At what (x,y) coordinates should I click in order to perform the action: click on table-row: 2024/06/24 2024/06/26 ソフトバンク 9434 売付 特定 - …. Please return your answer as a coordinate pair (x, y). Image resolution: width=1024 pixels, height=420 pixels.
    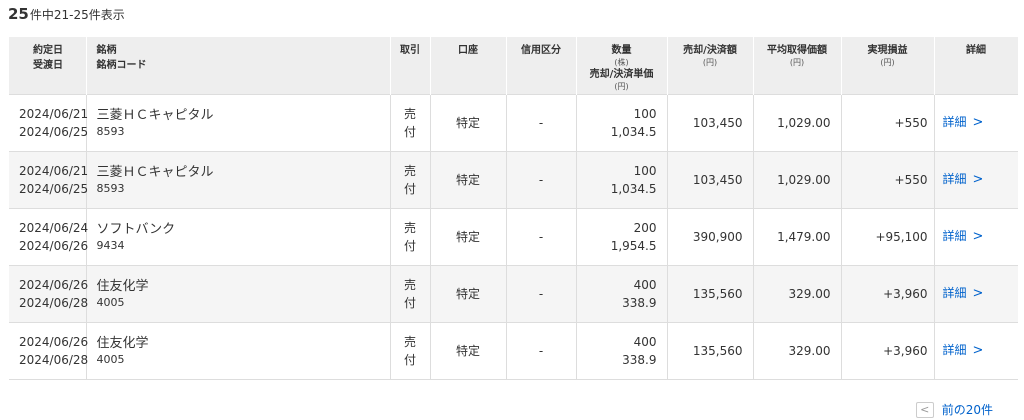
    Looking at the image, I should click on (513, 236).